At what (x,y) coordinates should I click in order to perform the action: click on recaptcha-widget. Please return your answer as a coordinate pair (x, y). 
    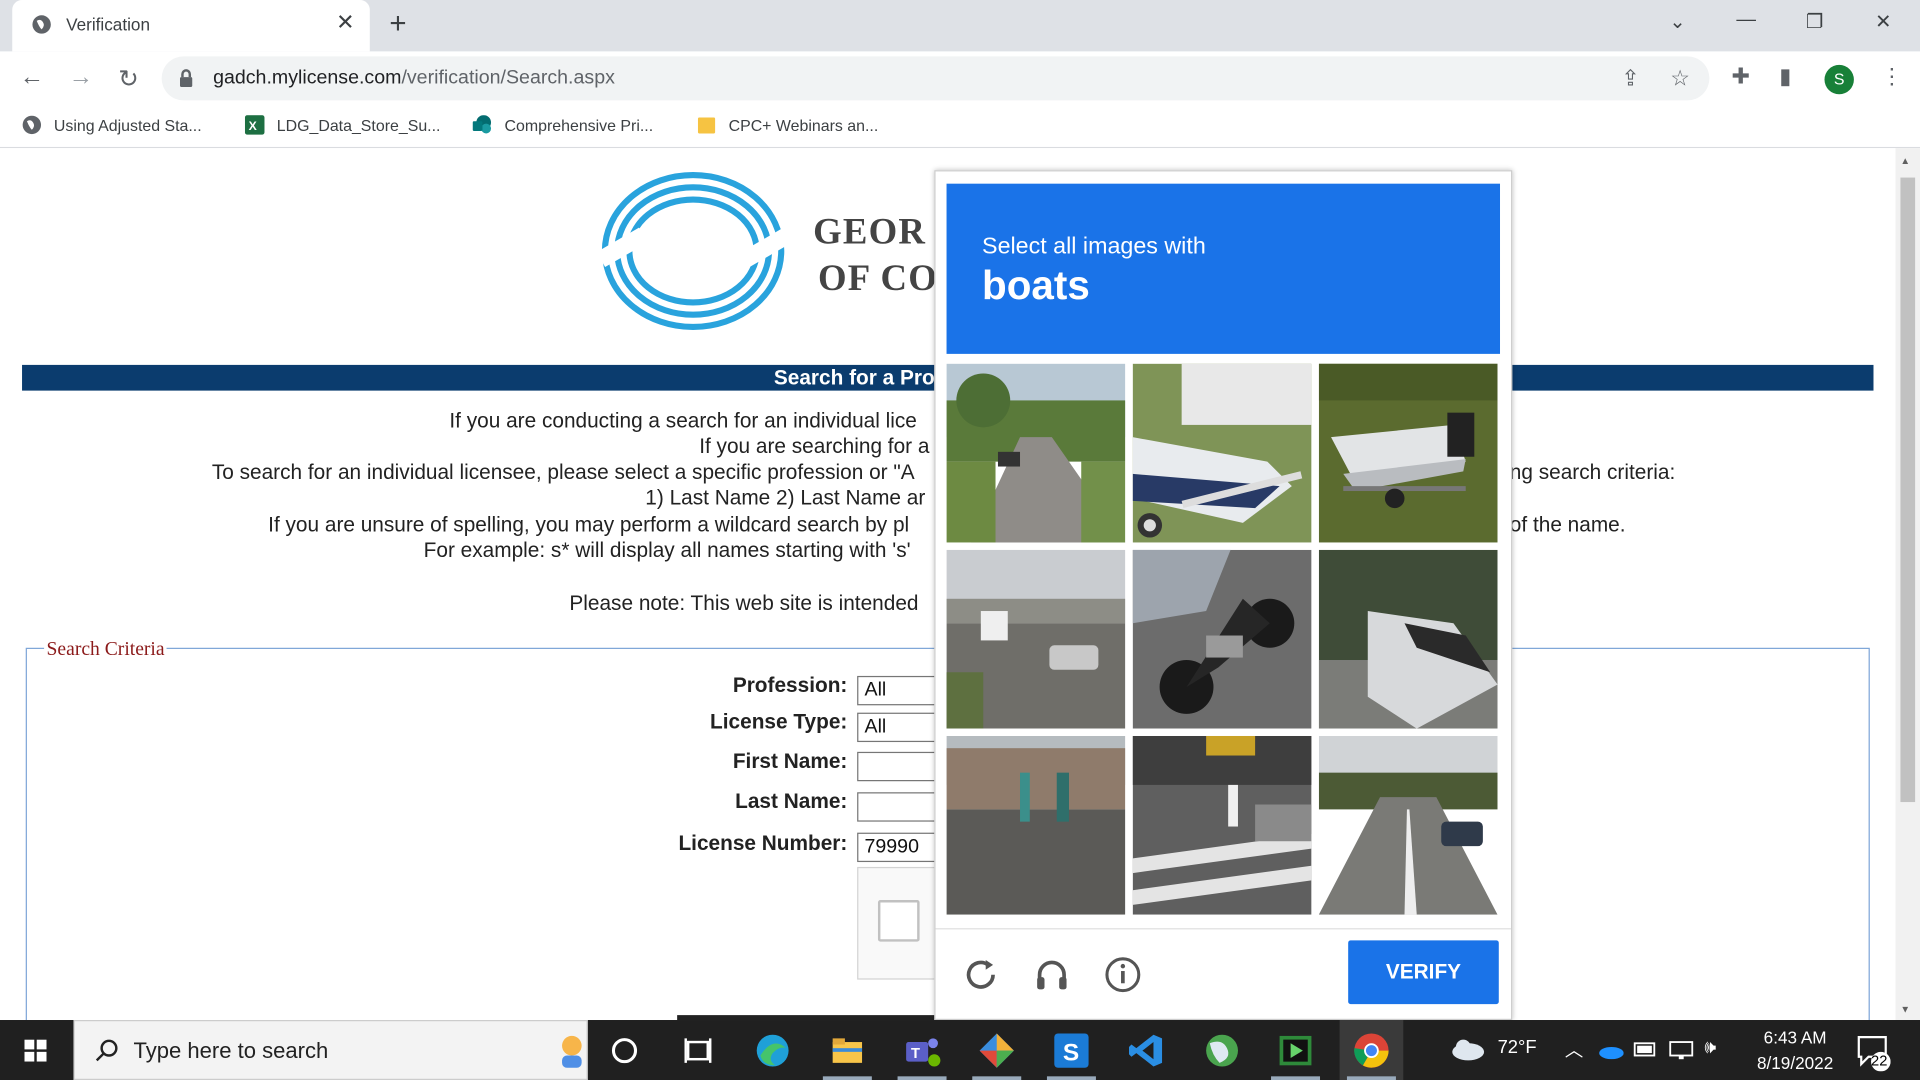
    Looking at the image, I should click on (901, 923).